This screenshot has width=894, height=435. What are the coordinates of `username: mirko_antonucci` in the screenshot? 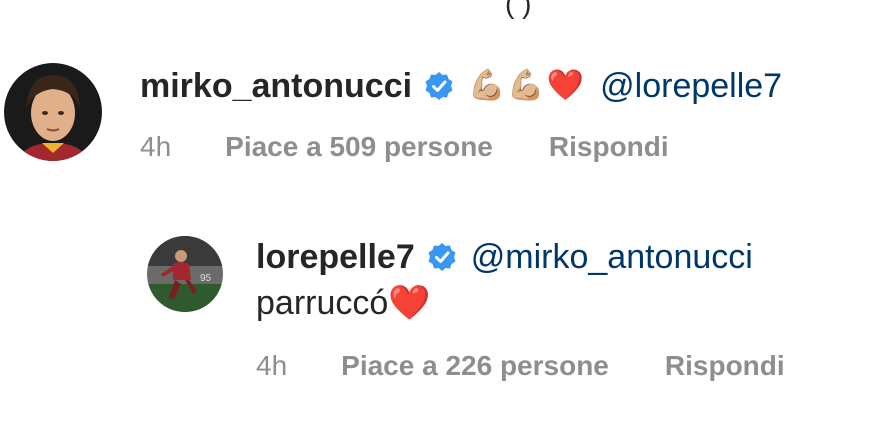 It's located at (276, 86).